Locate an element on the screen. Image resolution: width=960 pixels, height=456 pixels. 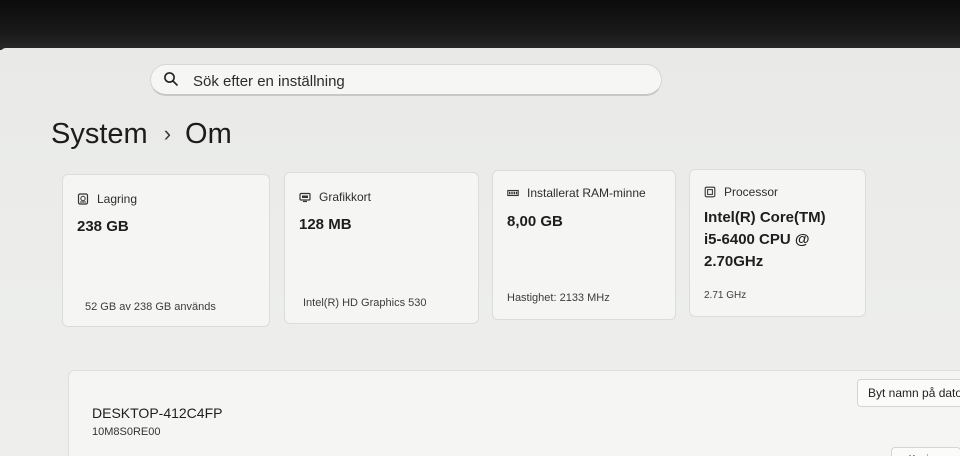
storage-icon is located at coordinates (83, 199).